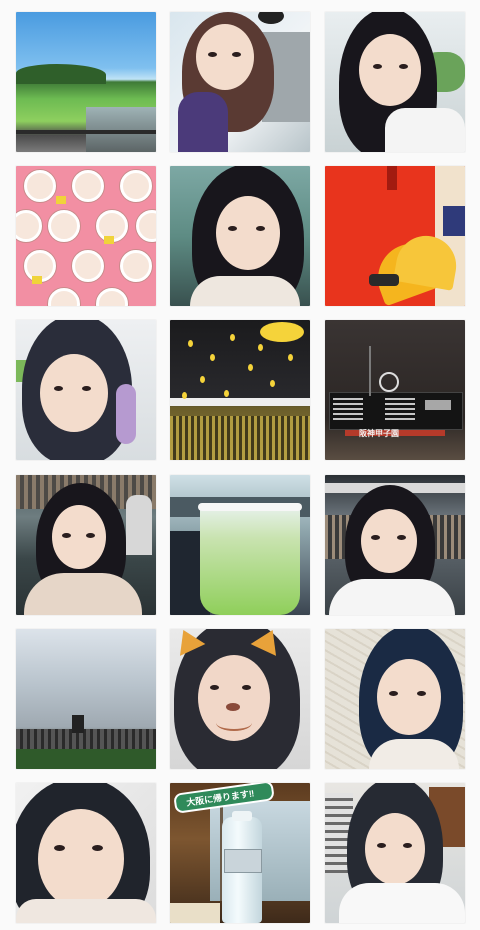 The width and height of the screenshot is (480, 930). What do you see at coordinates (86, 853) in the screenshot?
I see `photo-tile-selfie-closeup` at bounding box center [86, 853].